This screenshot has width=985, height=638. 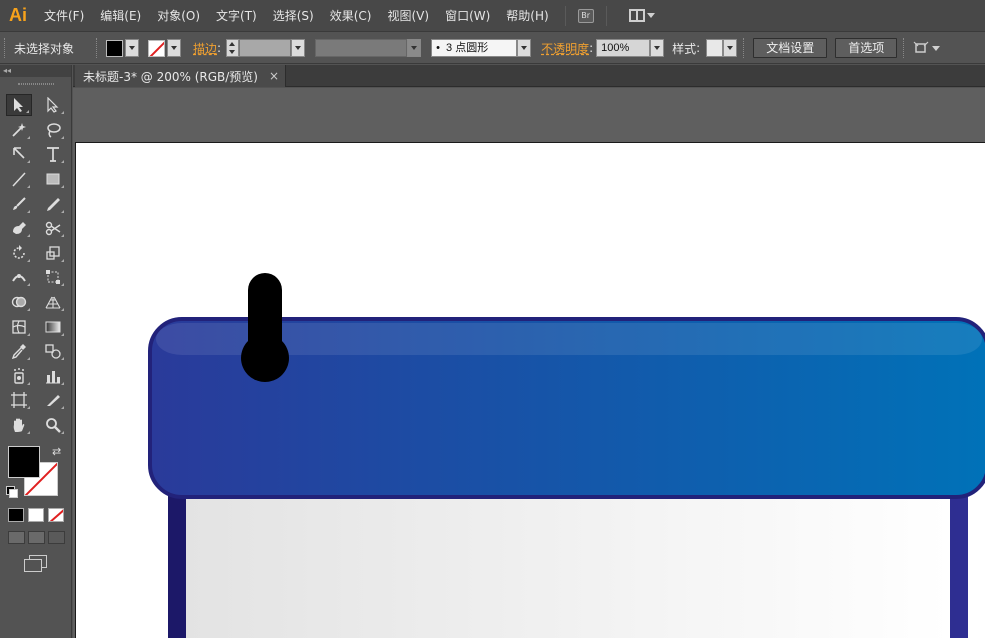 I want to click on zoom-tool, so click(x=53, y=425).